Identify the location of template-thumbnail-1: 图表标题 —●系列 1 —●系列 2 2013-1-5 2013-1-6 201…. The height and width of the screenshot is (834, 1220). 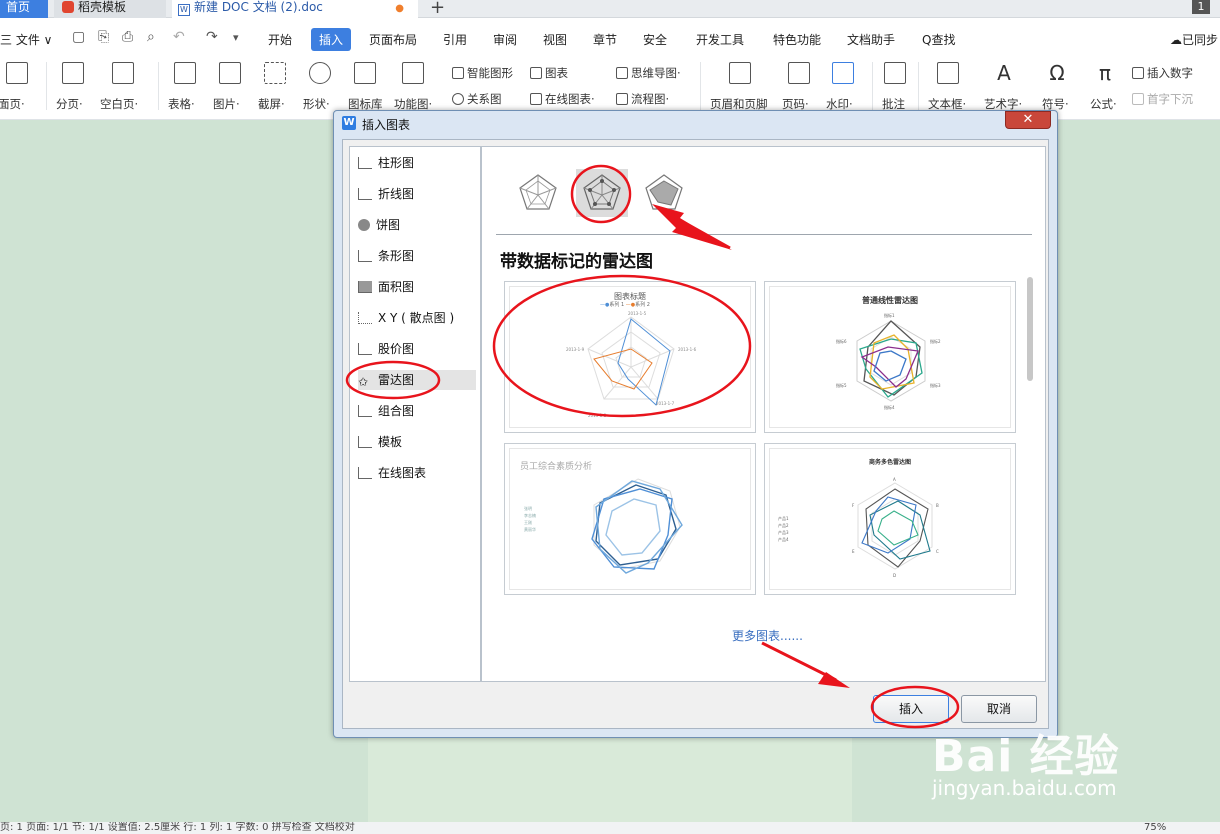
(630, 357).